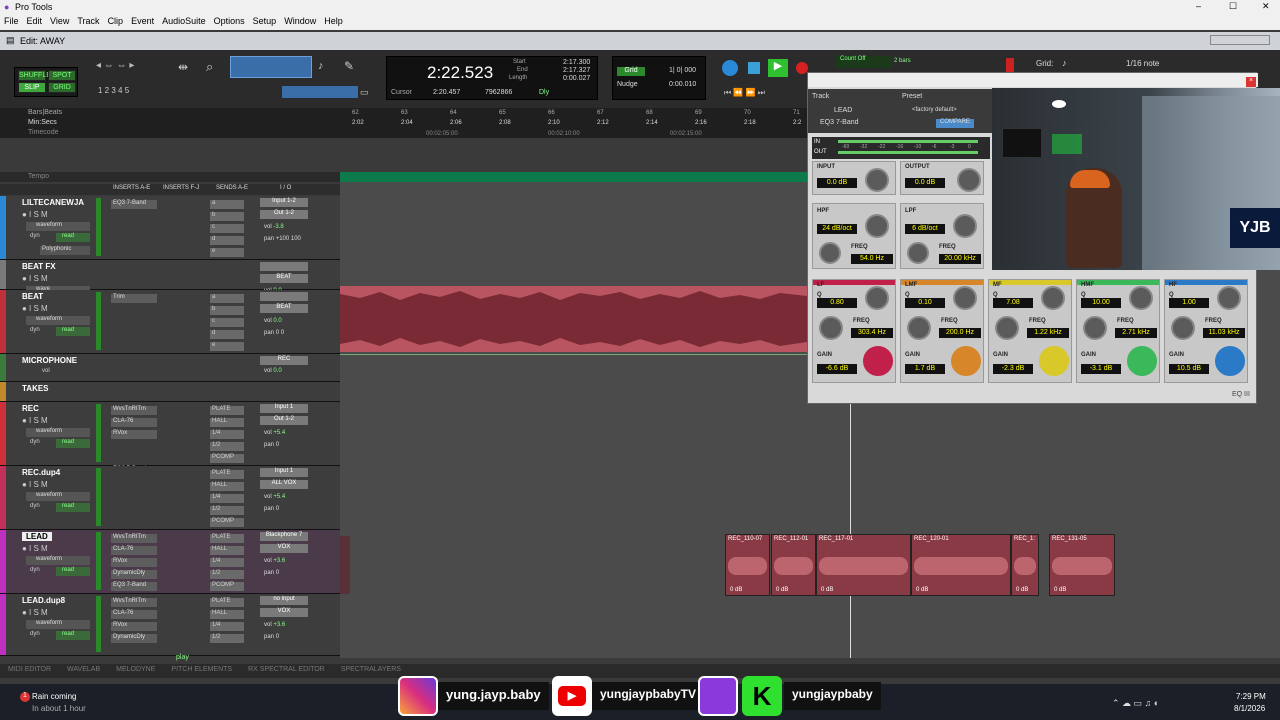  What do you see at coordinates (265, 21) in the screenshot?
I see `menu-setup: Setup` at bounding box center [265, 21].